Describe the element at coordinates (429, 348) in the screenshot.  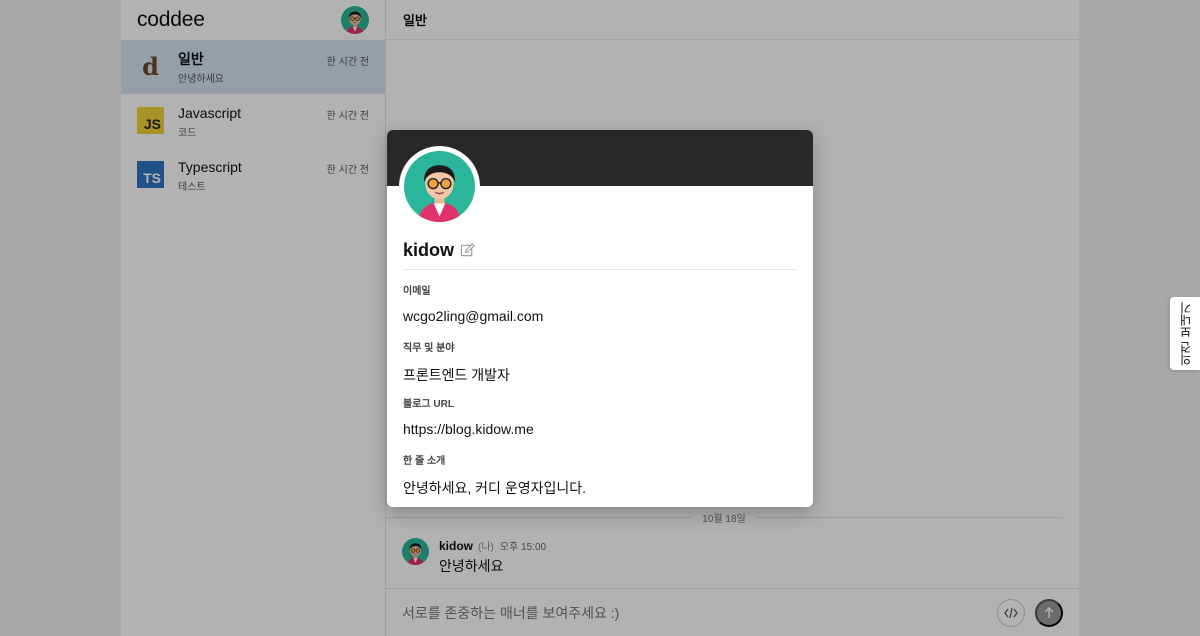
I see `field-label: 직무 및 분야` at that location.